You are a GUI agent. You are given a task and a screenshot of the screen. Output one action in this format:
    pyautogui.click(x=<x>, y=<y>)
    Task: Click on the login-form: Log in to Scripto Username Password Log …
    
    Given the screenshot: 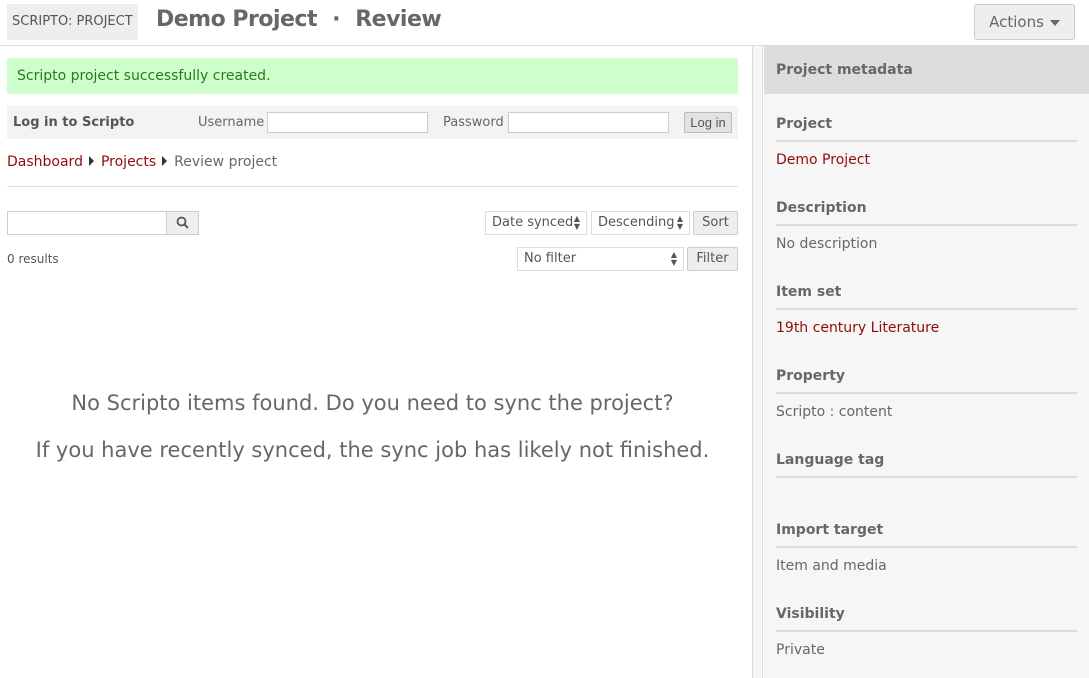 What is the action you would take?
    pyautogui.click(x=372, y=122)
    